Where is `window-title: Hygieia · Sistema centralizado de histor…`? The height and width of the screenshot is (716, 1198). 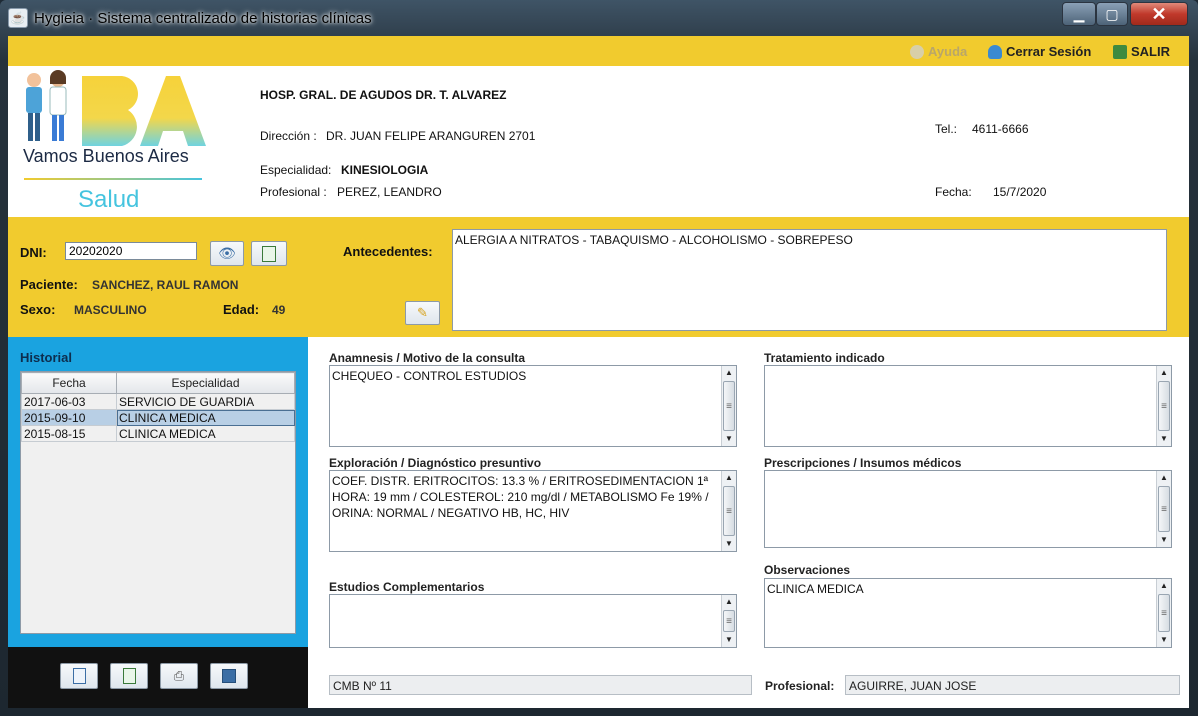
window-title: Hygieia · Sistema centralizado de histor… is located at coordinates (203, 18).